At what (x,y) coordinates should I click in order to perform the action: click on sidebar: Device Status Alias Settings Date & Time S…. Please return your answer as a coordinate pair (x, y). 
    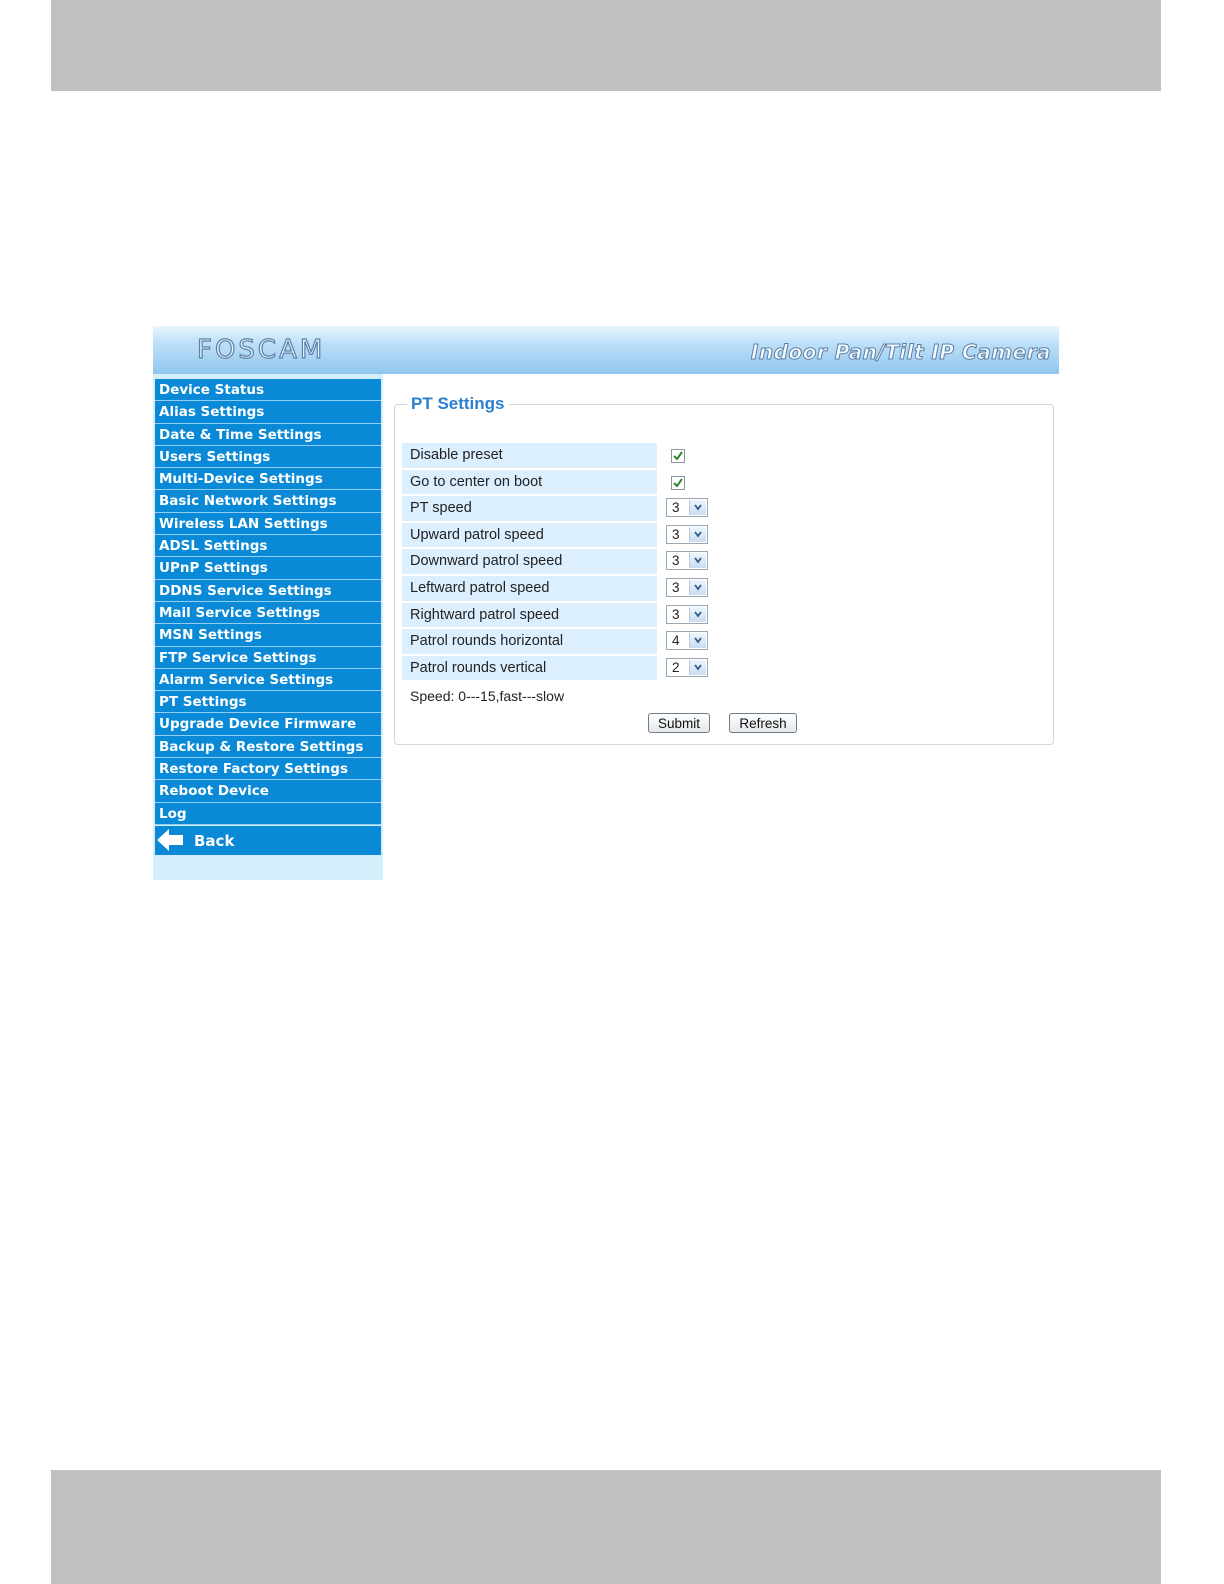
    Looking at the image, I should click on (268, 627).